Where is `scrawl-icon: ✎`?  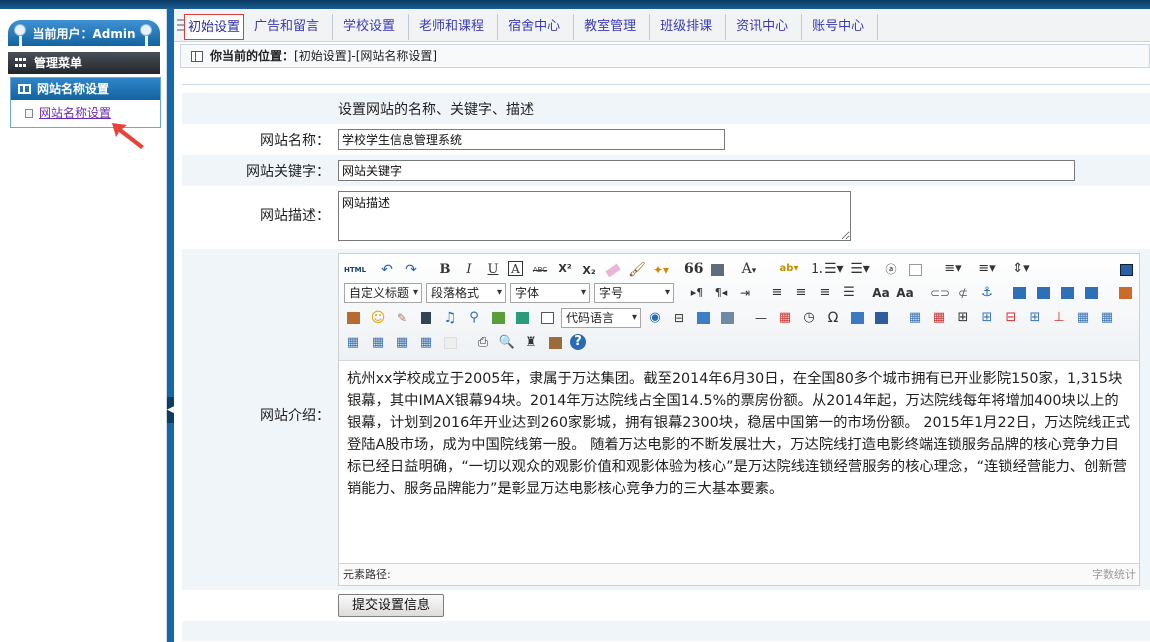 scrawl-icon: ✎ is located at coordinates (402, 318).